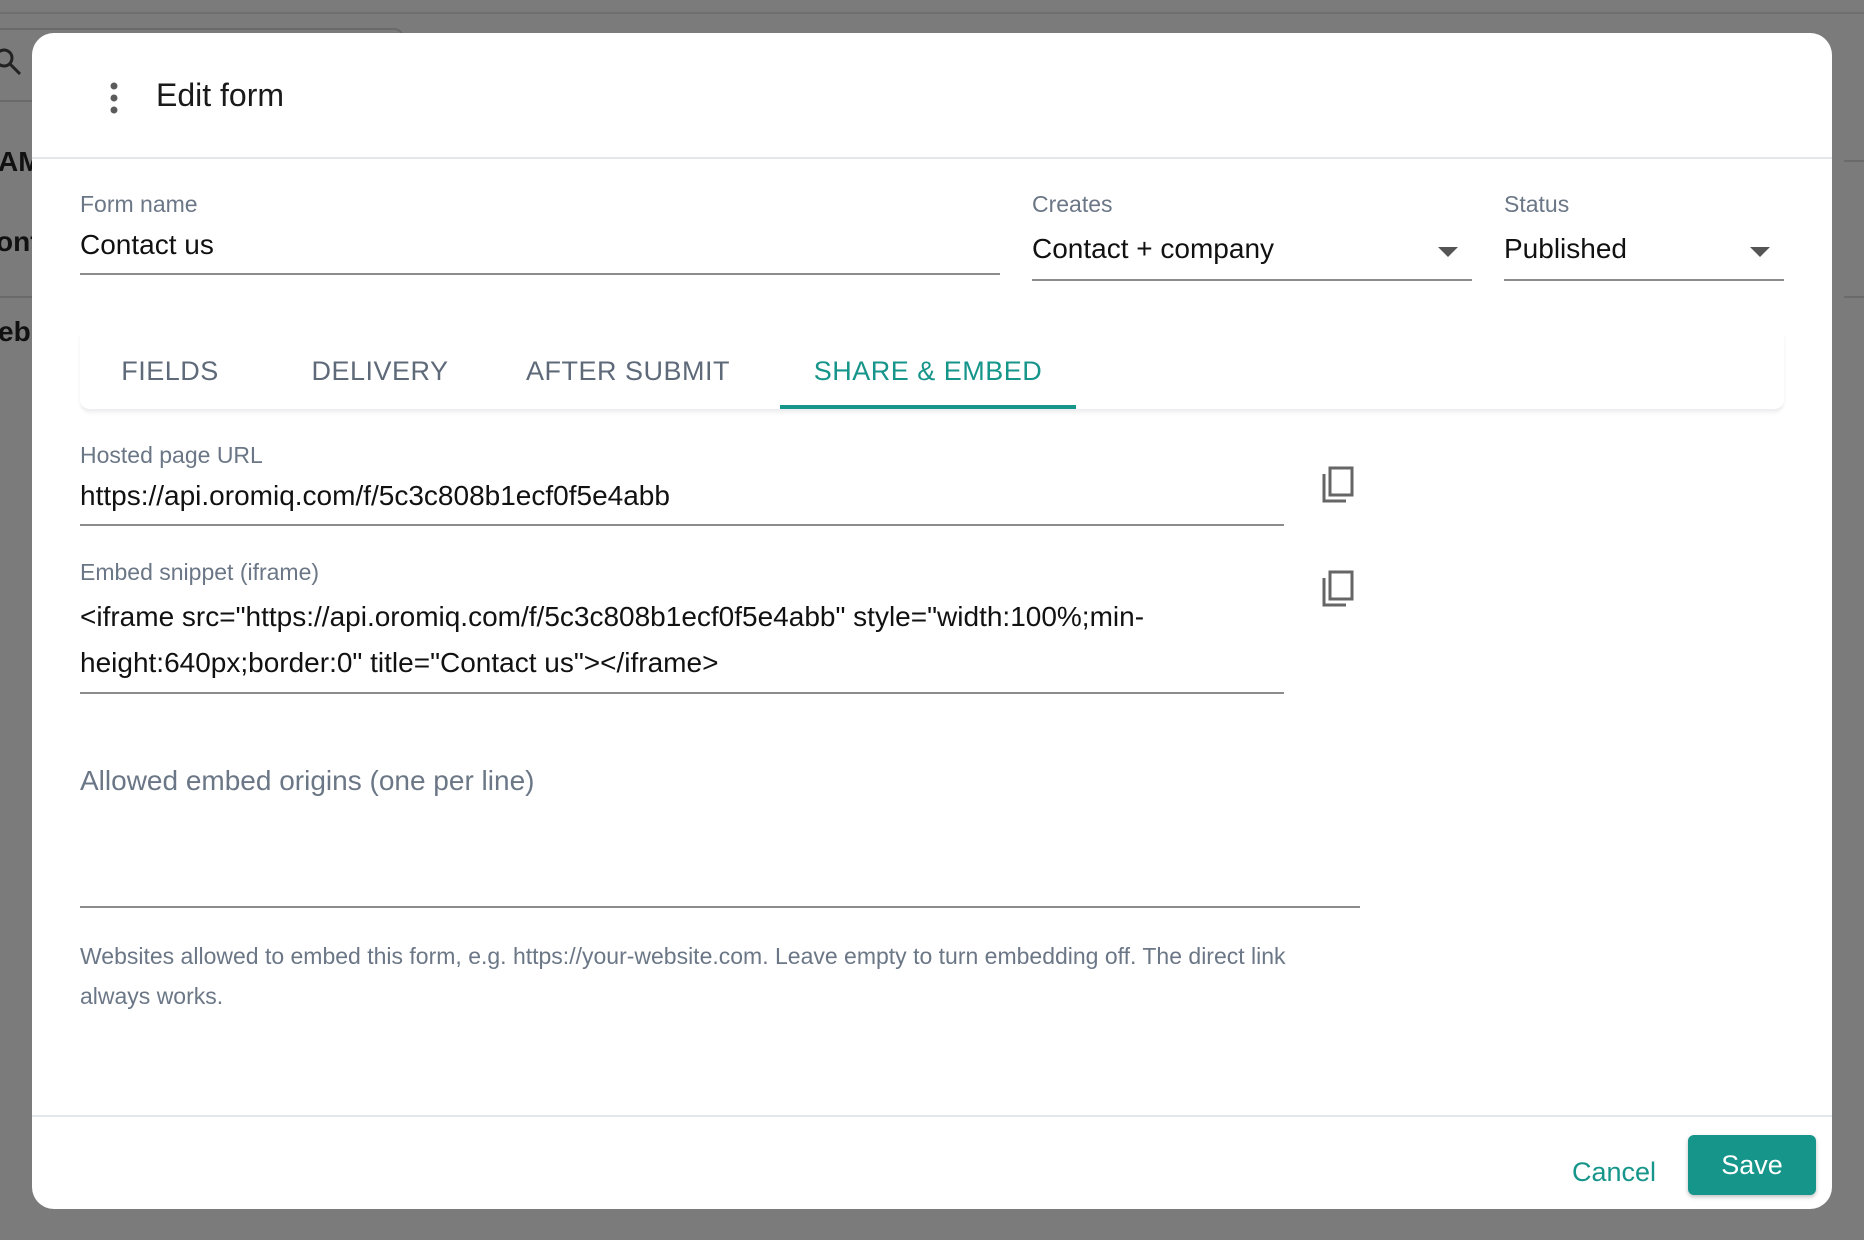 Image resolution: width=1864 pixels, height=1240 pixels. What do you see at coordinates (928, 371) in the screenshot?
I see `tab-share-embed: SHARE & EMBED` at bounding box center [928, 371].